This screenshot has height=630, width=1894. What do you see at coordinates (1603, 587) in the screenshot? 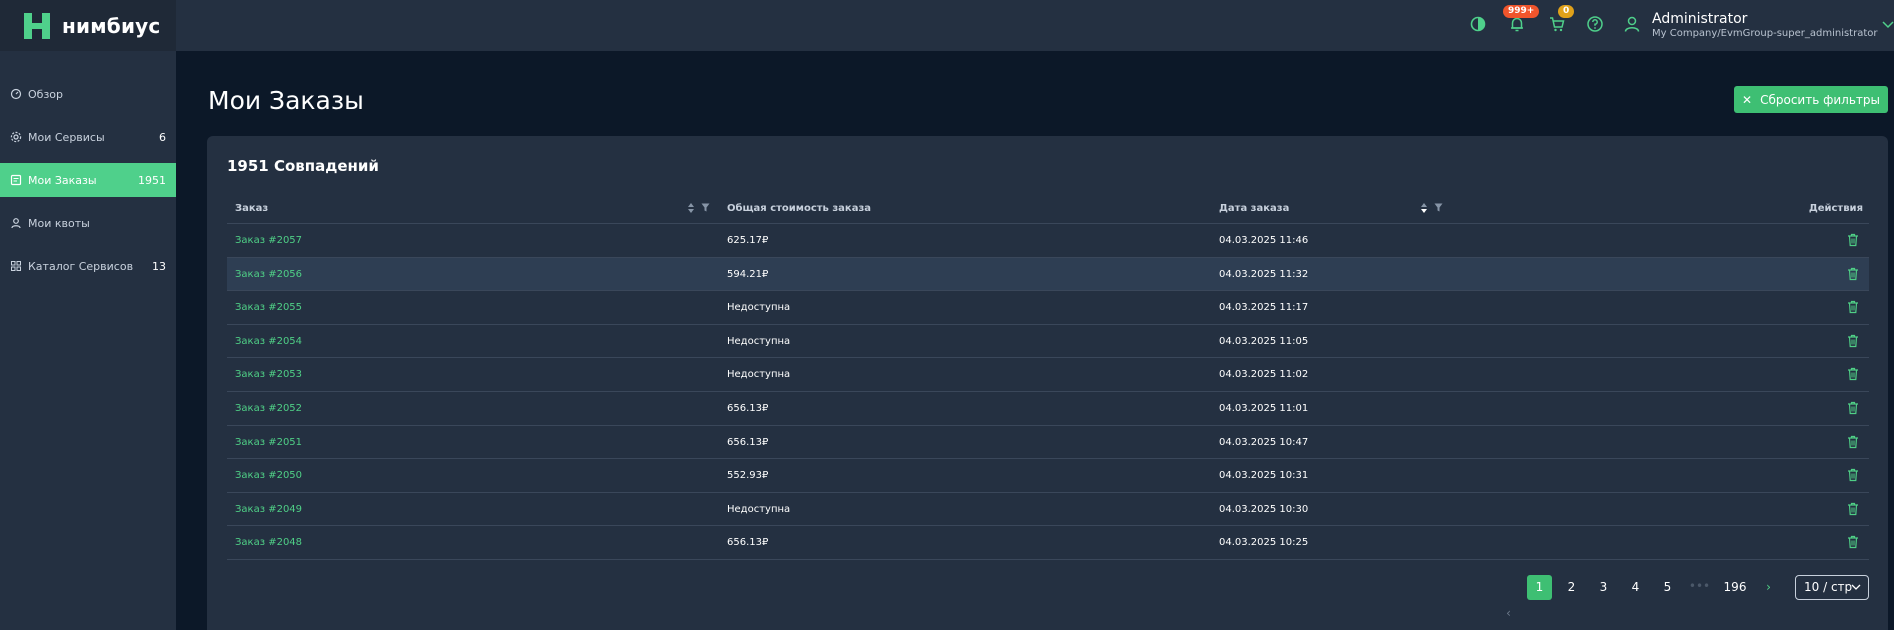
I see `page-button: 3` at bounding box center [1603, 587].